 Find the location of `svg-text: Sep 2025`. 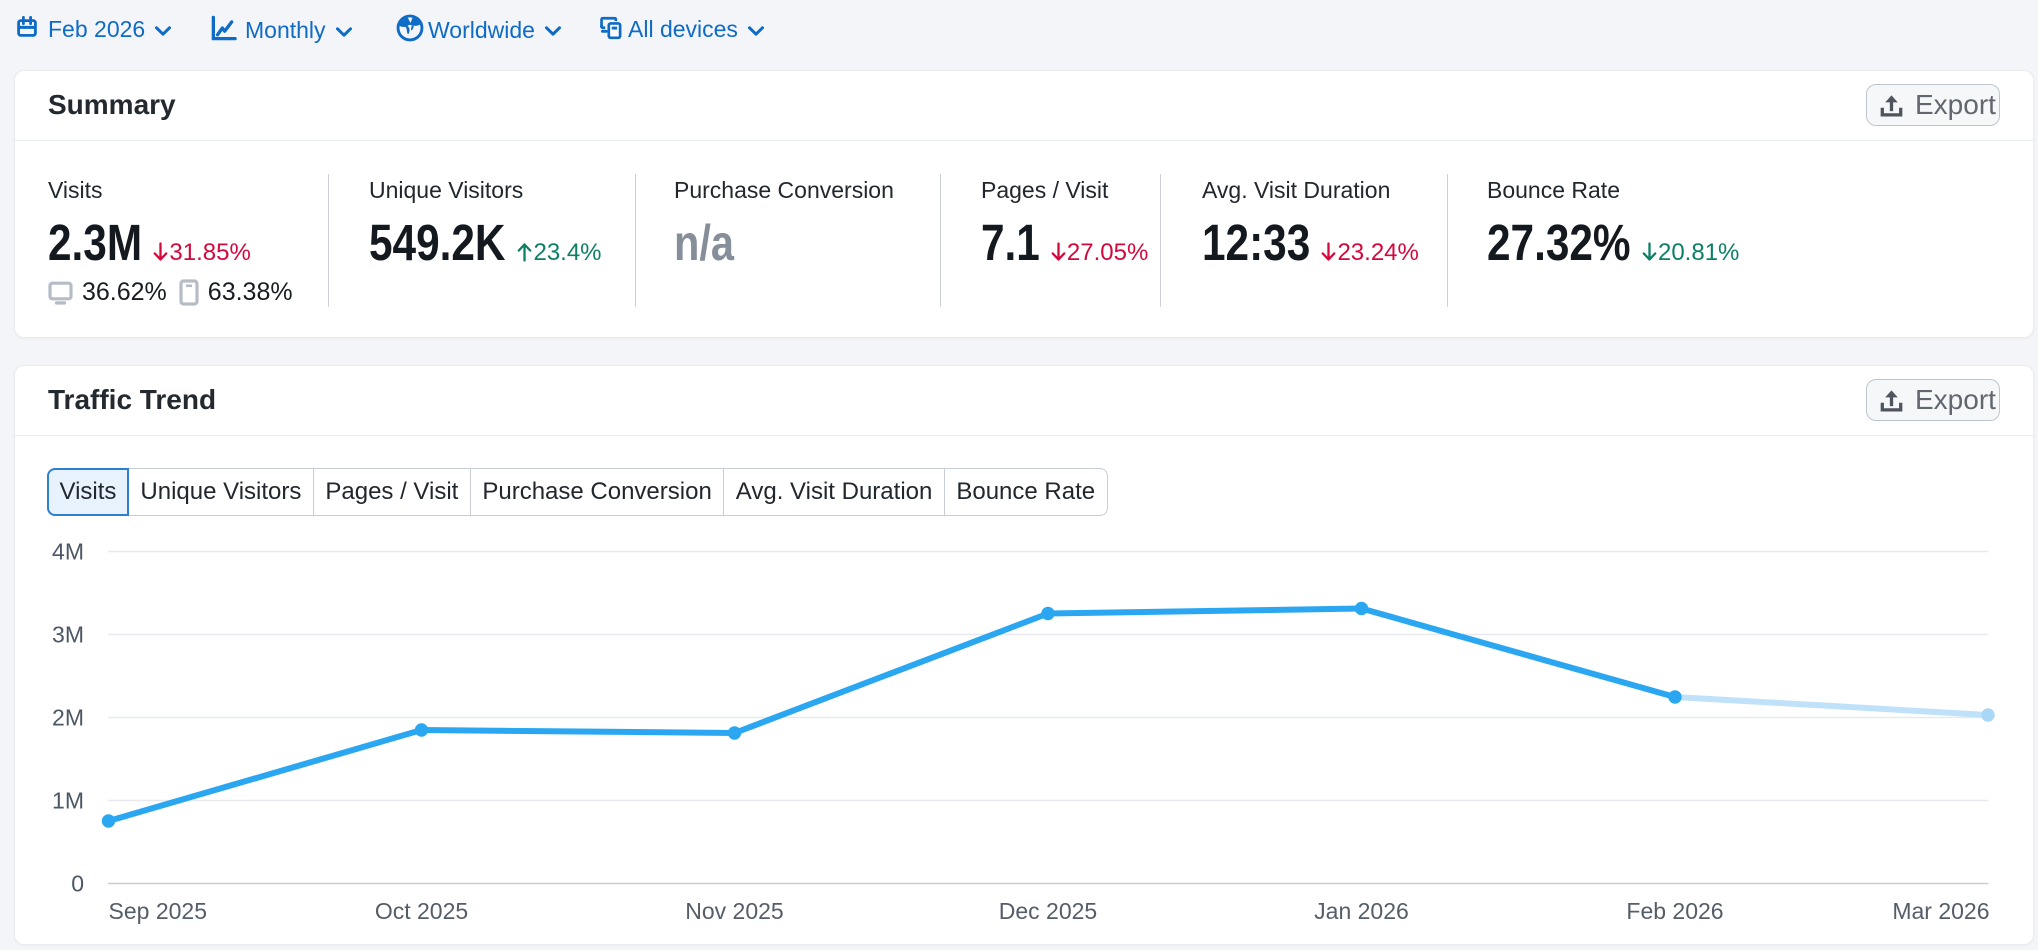

svg-text: Sep 2025 is located at coordinates (158, 911).